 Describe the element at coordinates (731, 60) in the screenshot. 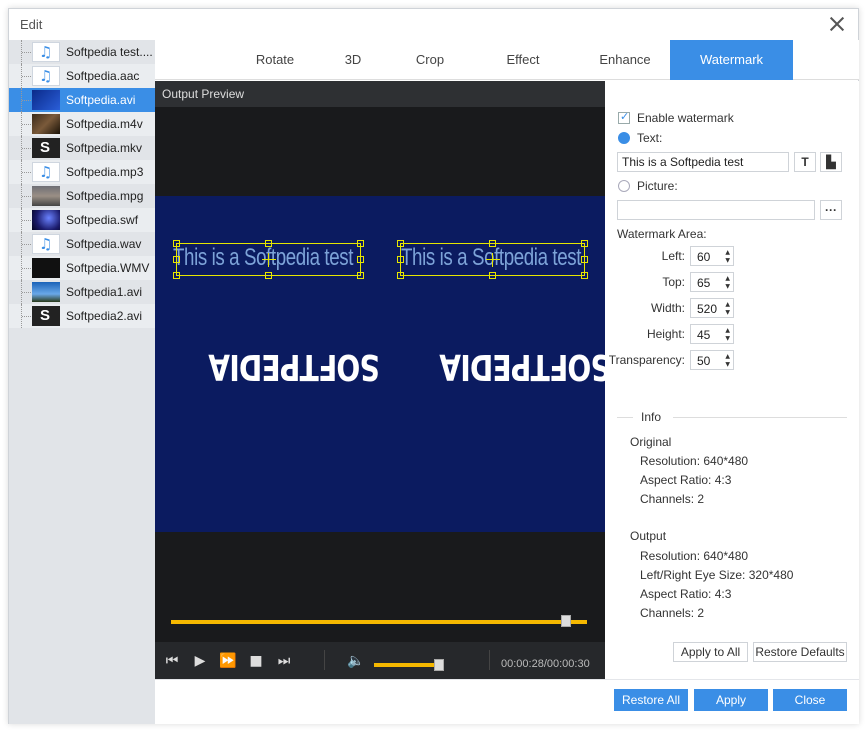

I see `tab-watermark: Watermark` at that location.